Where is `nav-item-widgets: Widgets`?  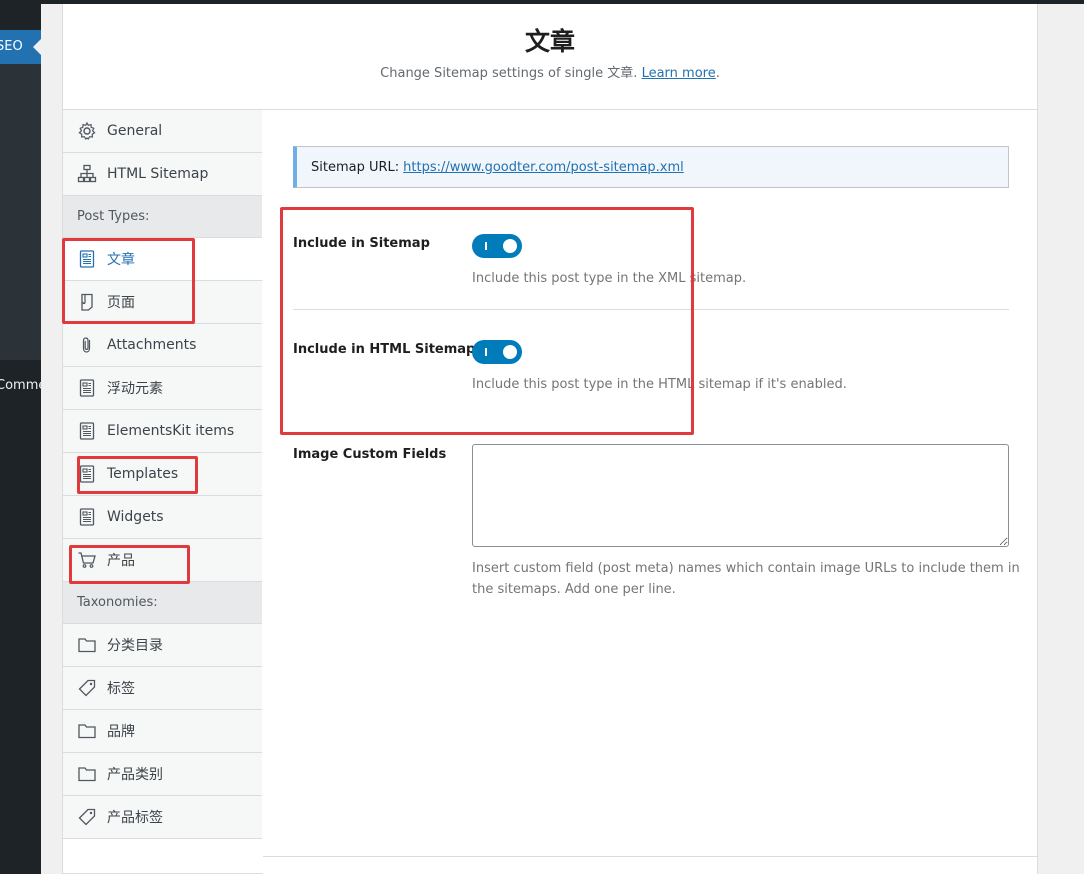
nav-item-widgets: Widgets is located at coordinates (162, 517).